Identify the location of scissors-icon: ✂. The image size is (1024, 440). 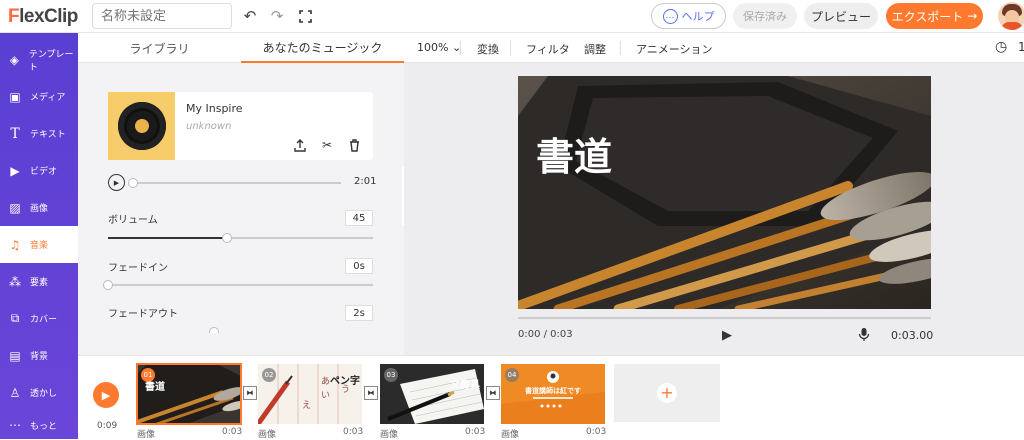
(327, 145).